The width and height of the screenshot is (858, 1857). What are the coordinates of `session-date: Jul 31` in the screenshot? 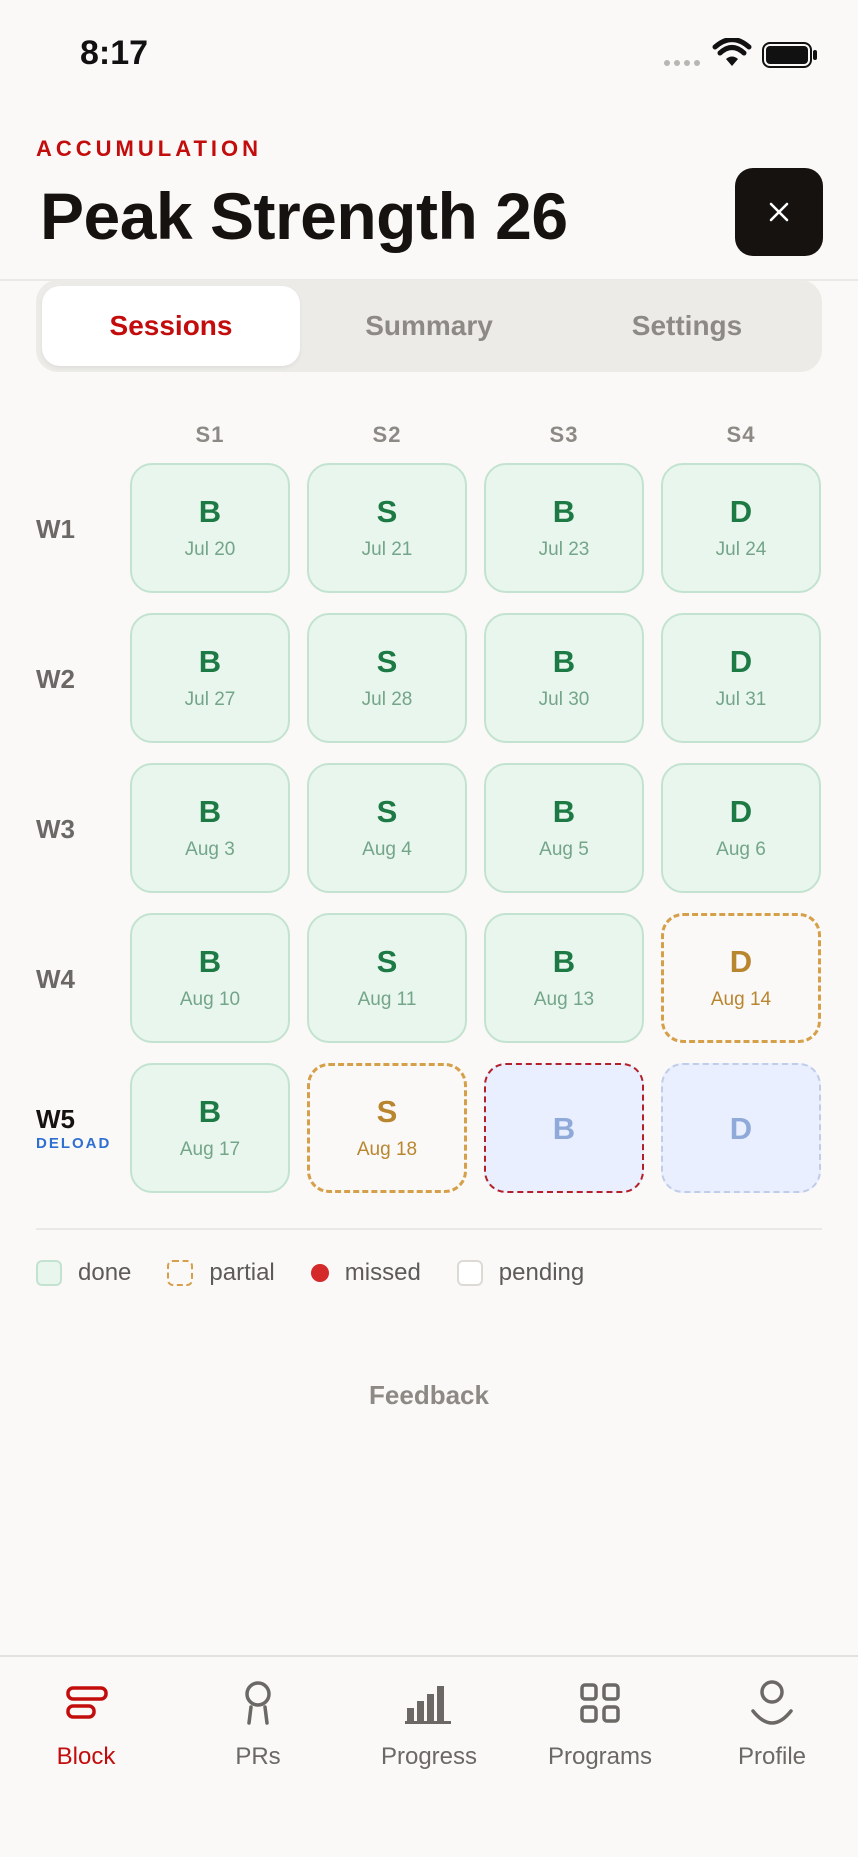 It's located at (741, 699).